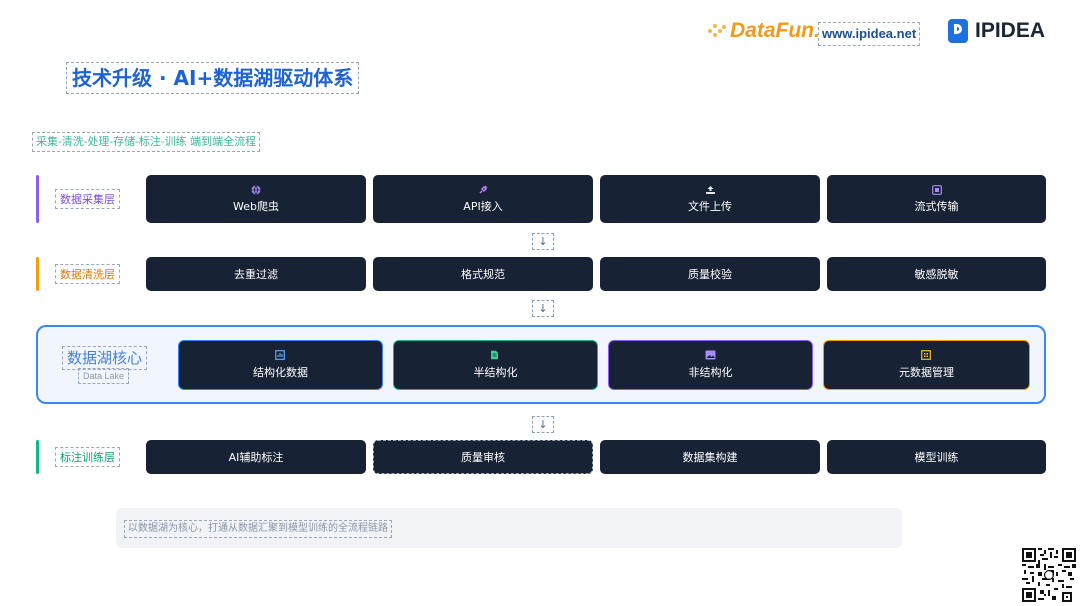 This screenshot has width=1080, height=606. Describe the element at coordinates (280, 355) in the screenshot. I see `table-icon` at that location.